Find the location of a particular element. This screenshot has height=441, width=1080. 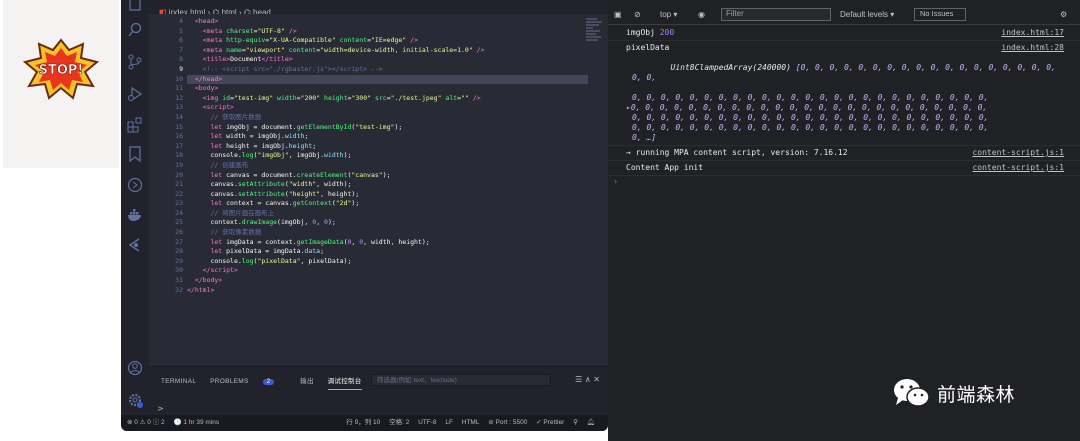

live-expression-eye-icon: ◉ is located at coordinates (701, 15).